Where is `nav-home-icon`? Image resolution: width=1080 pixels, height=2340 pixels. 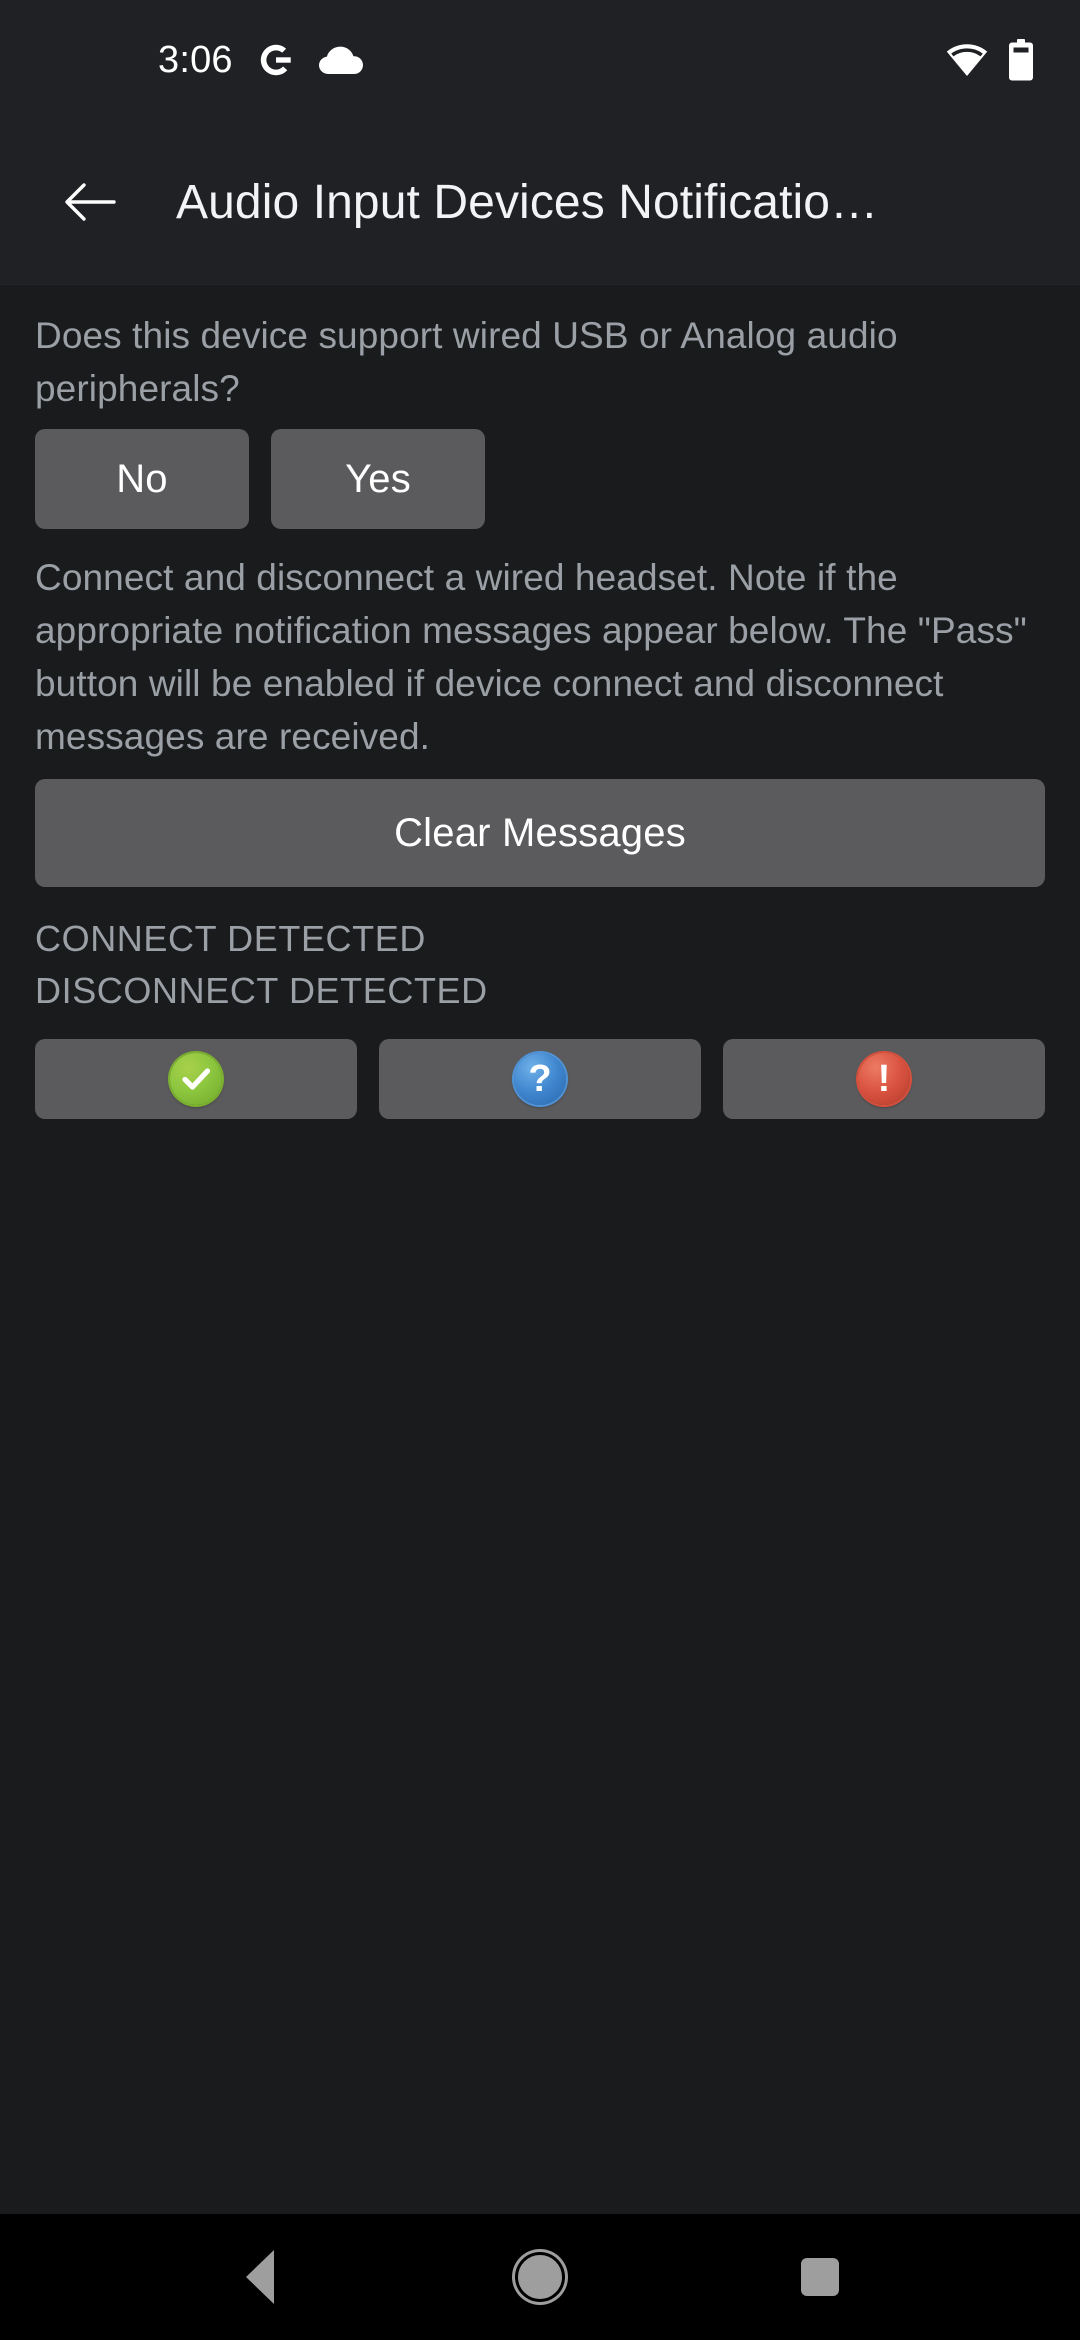 nav-home-icon is located at coordinates (540, 2277).